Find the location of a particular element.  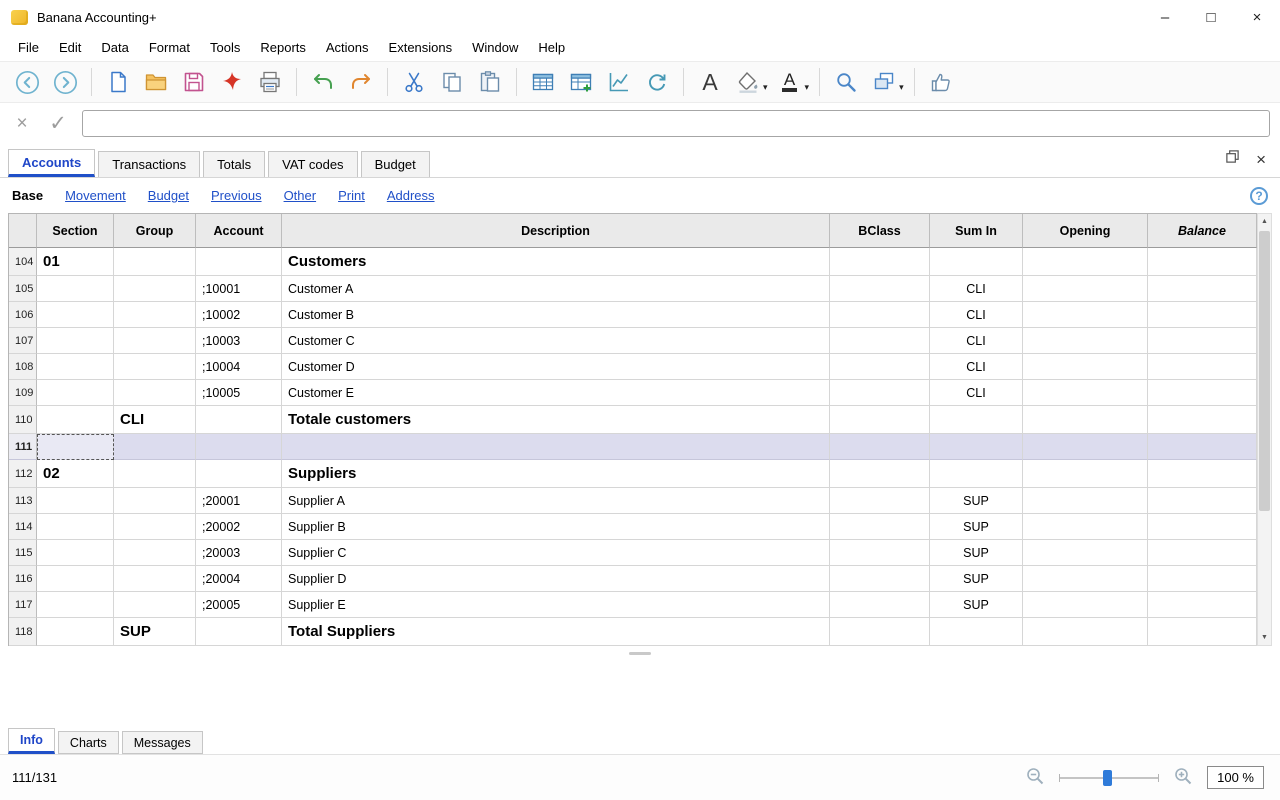

column-header-opening: Opening is located at coordinates (1085, 231).